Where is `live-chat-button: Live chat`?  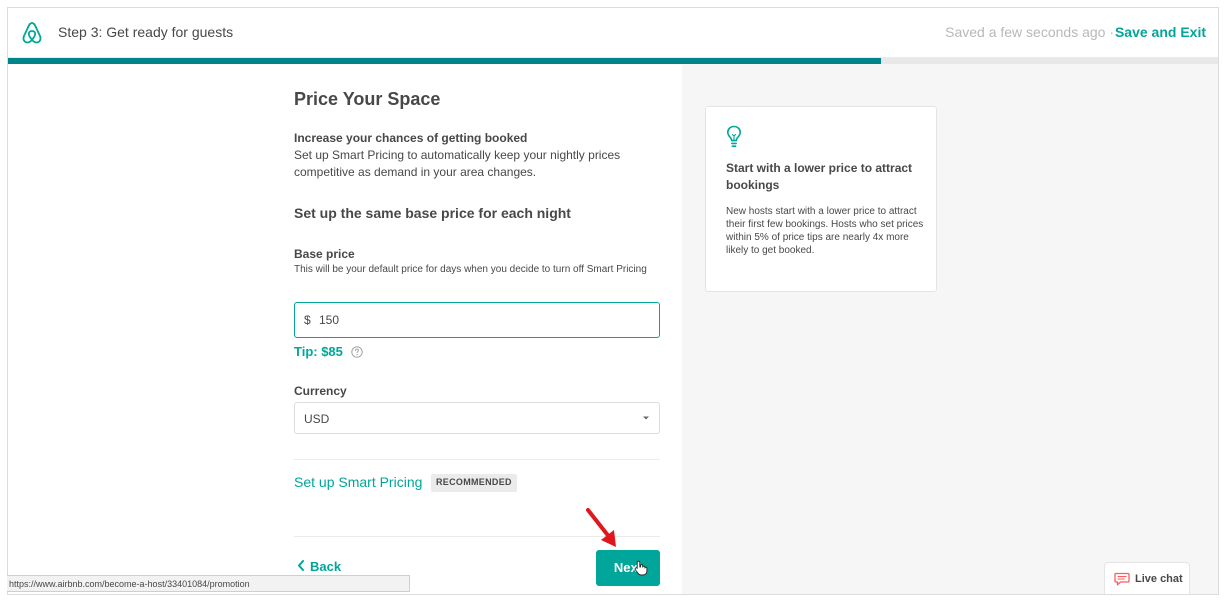
live-chat-button: Live chat is located at coordinates (1147, 578).